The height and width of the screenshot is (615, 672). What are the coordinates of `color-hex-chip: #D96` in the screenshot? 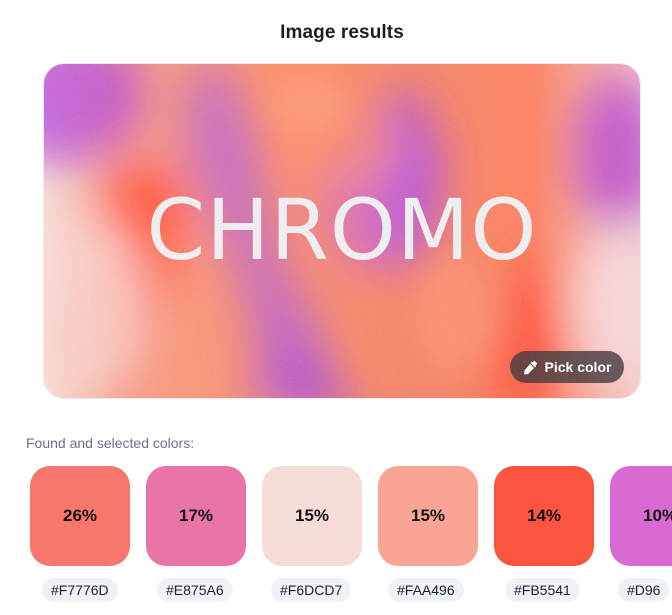 It's located at (644, 590).